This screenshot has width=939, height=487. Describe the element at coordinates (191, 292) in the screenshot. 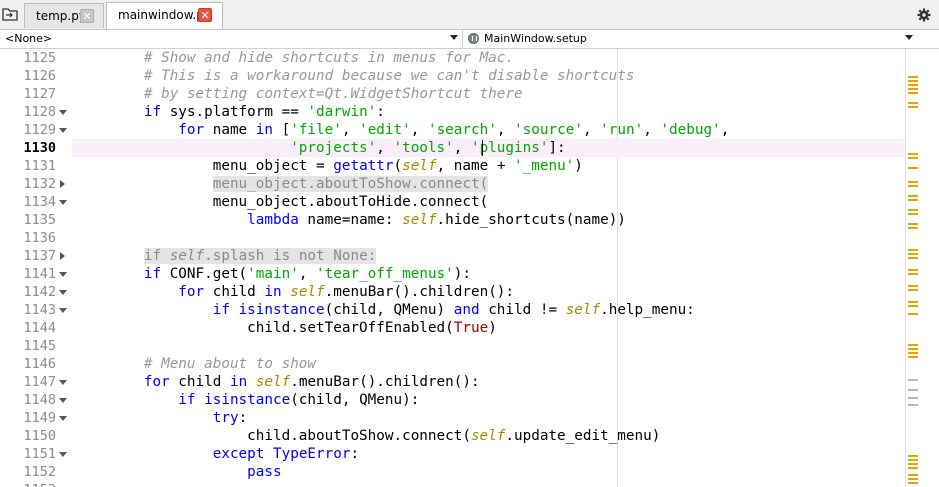

I see `code-token: for` at that location.